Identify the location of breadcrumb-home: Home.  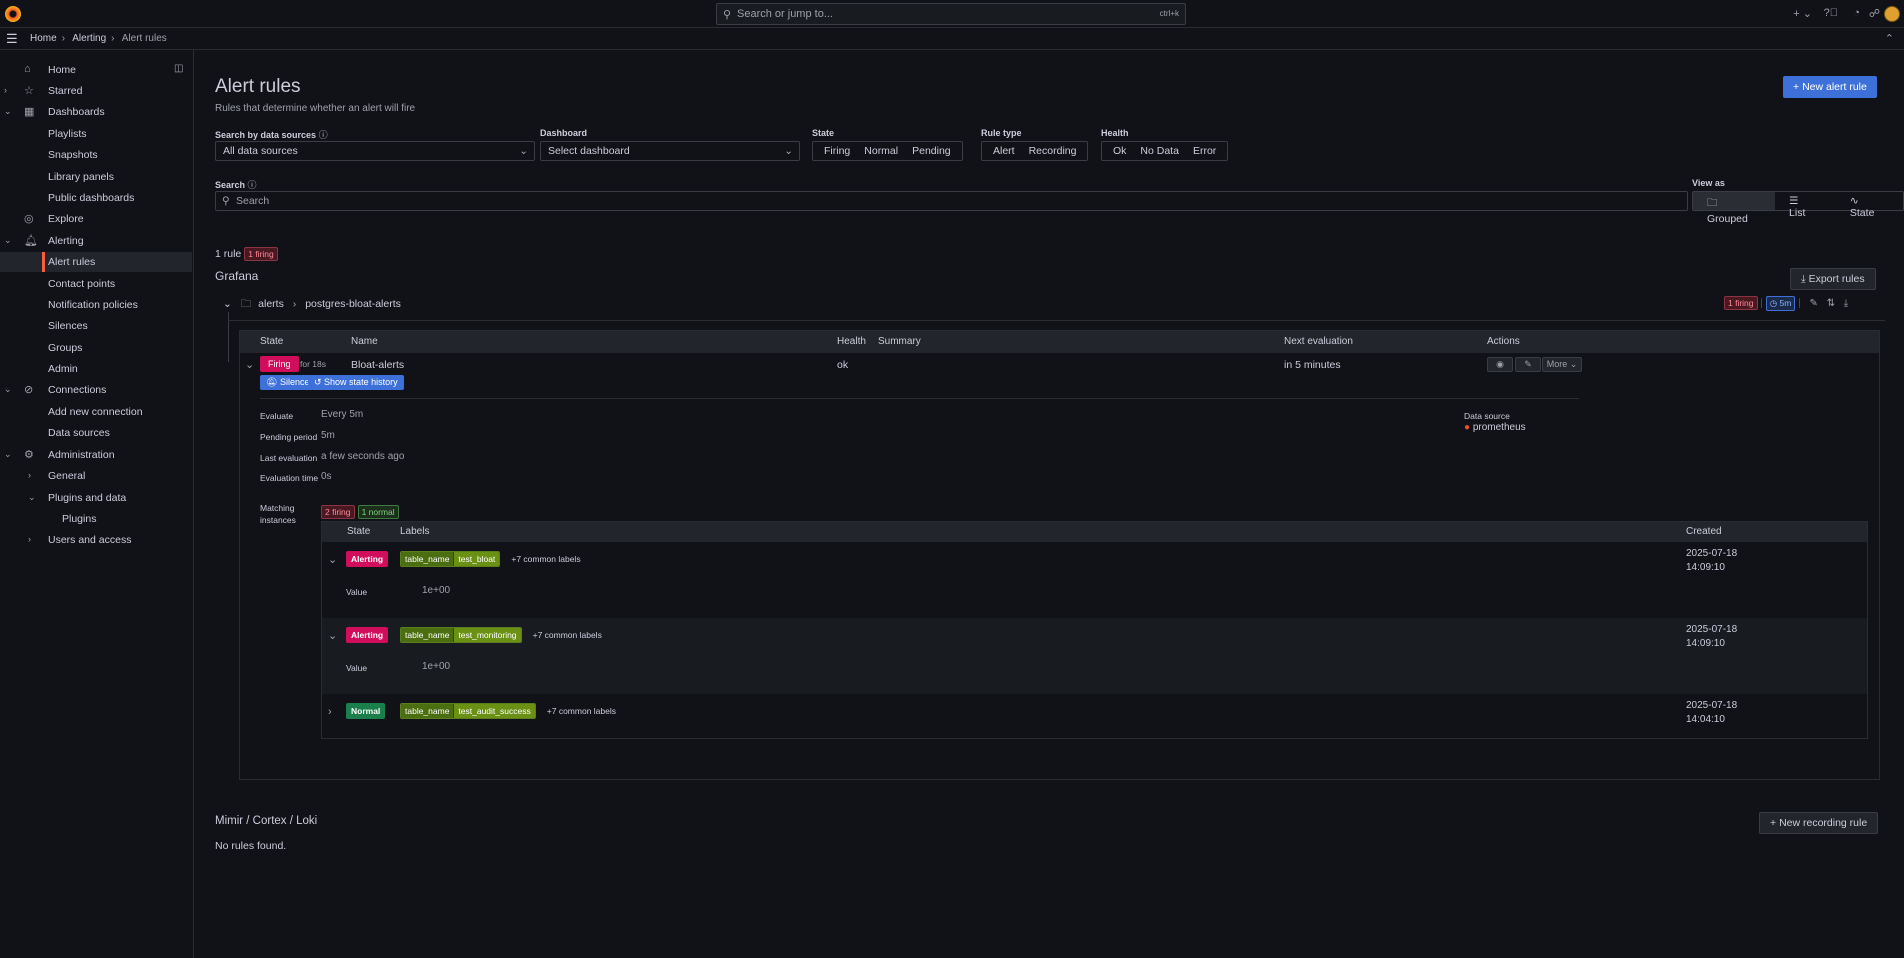
(43, 38).